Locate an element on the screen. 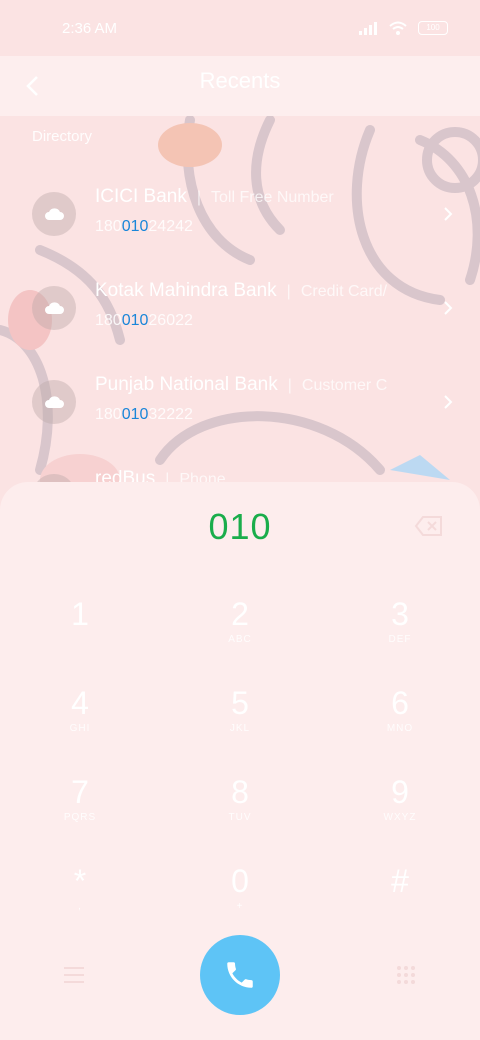 This screenshot has height=1040, width=480. title-bar: Recents is located at coordinates (240, 86).